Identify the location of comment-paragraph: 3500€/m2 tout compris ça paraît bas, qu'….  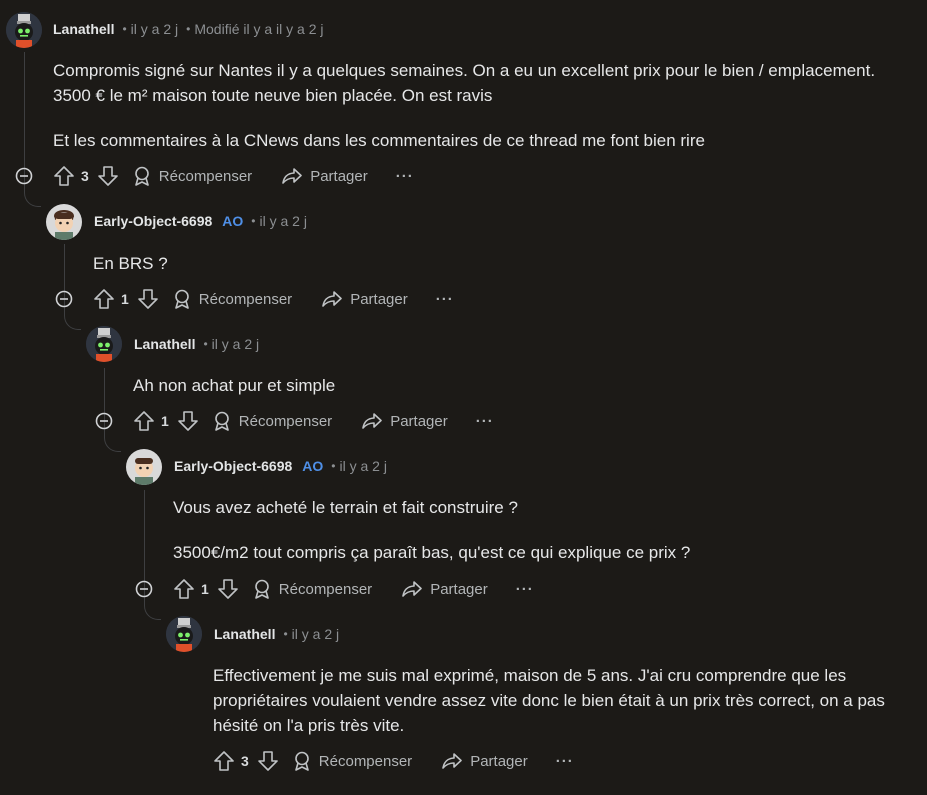
(432, 552).